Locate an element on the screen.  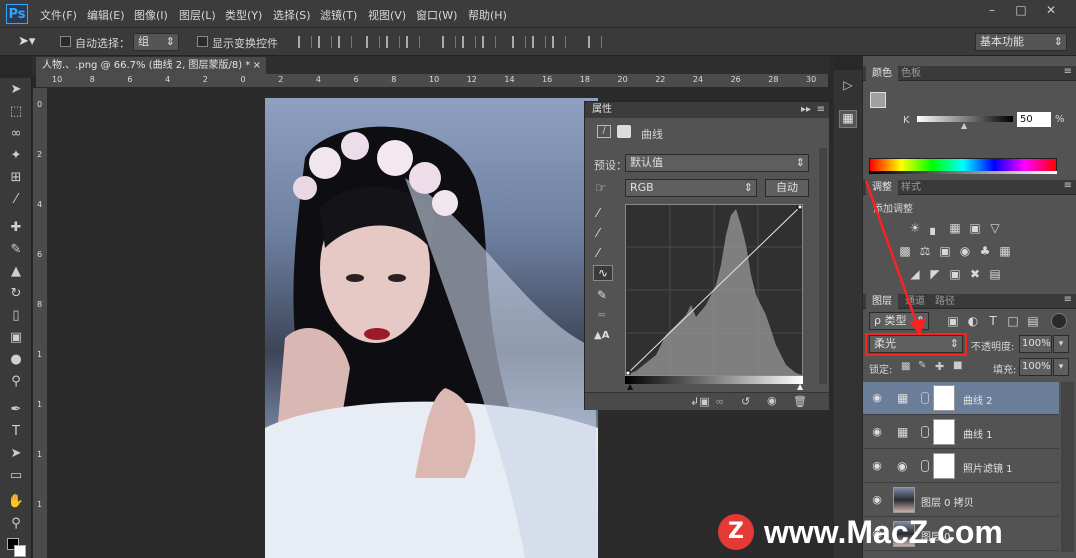
minimize-icon: – is located at coordinates (992, 10).